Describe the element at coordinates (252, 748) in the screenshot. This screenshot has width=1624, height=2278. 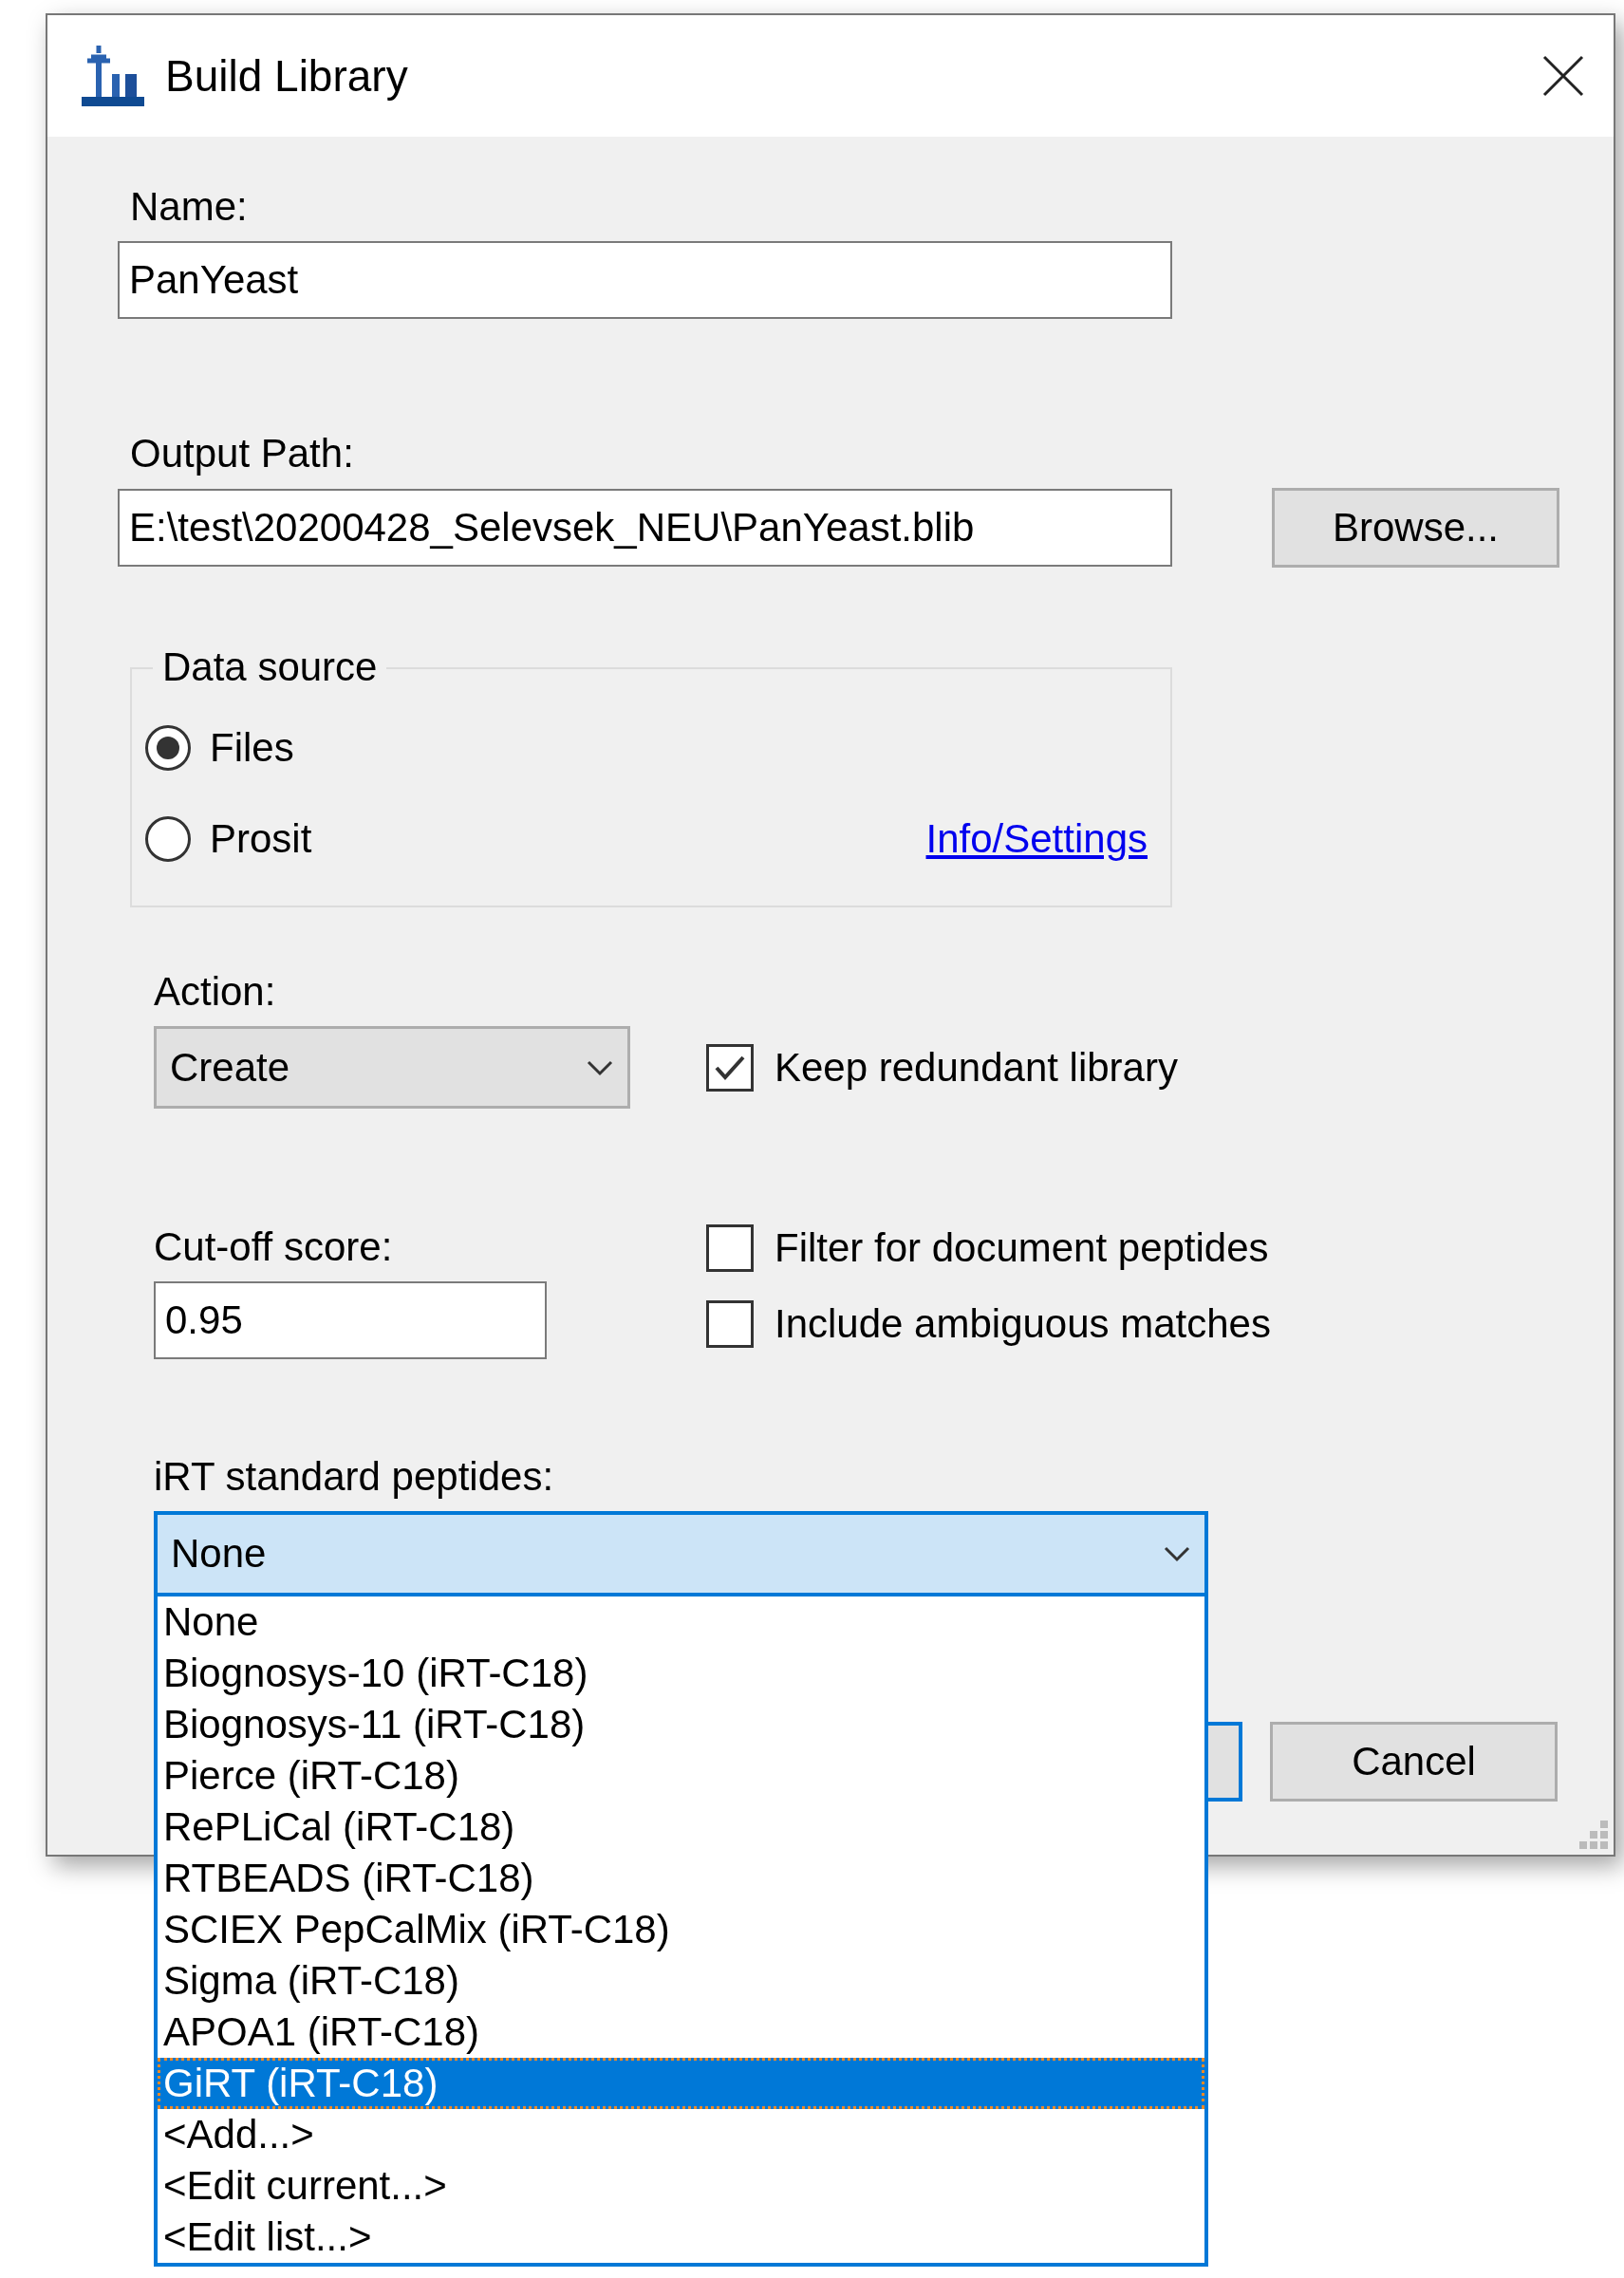
I see `radio-label: Files` at that location.